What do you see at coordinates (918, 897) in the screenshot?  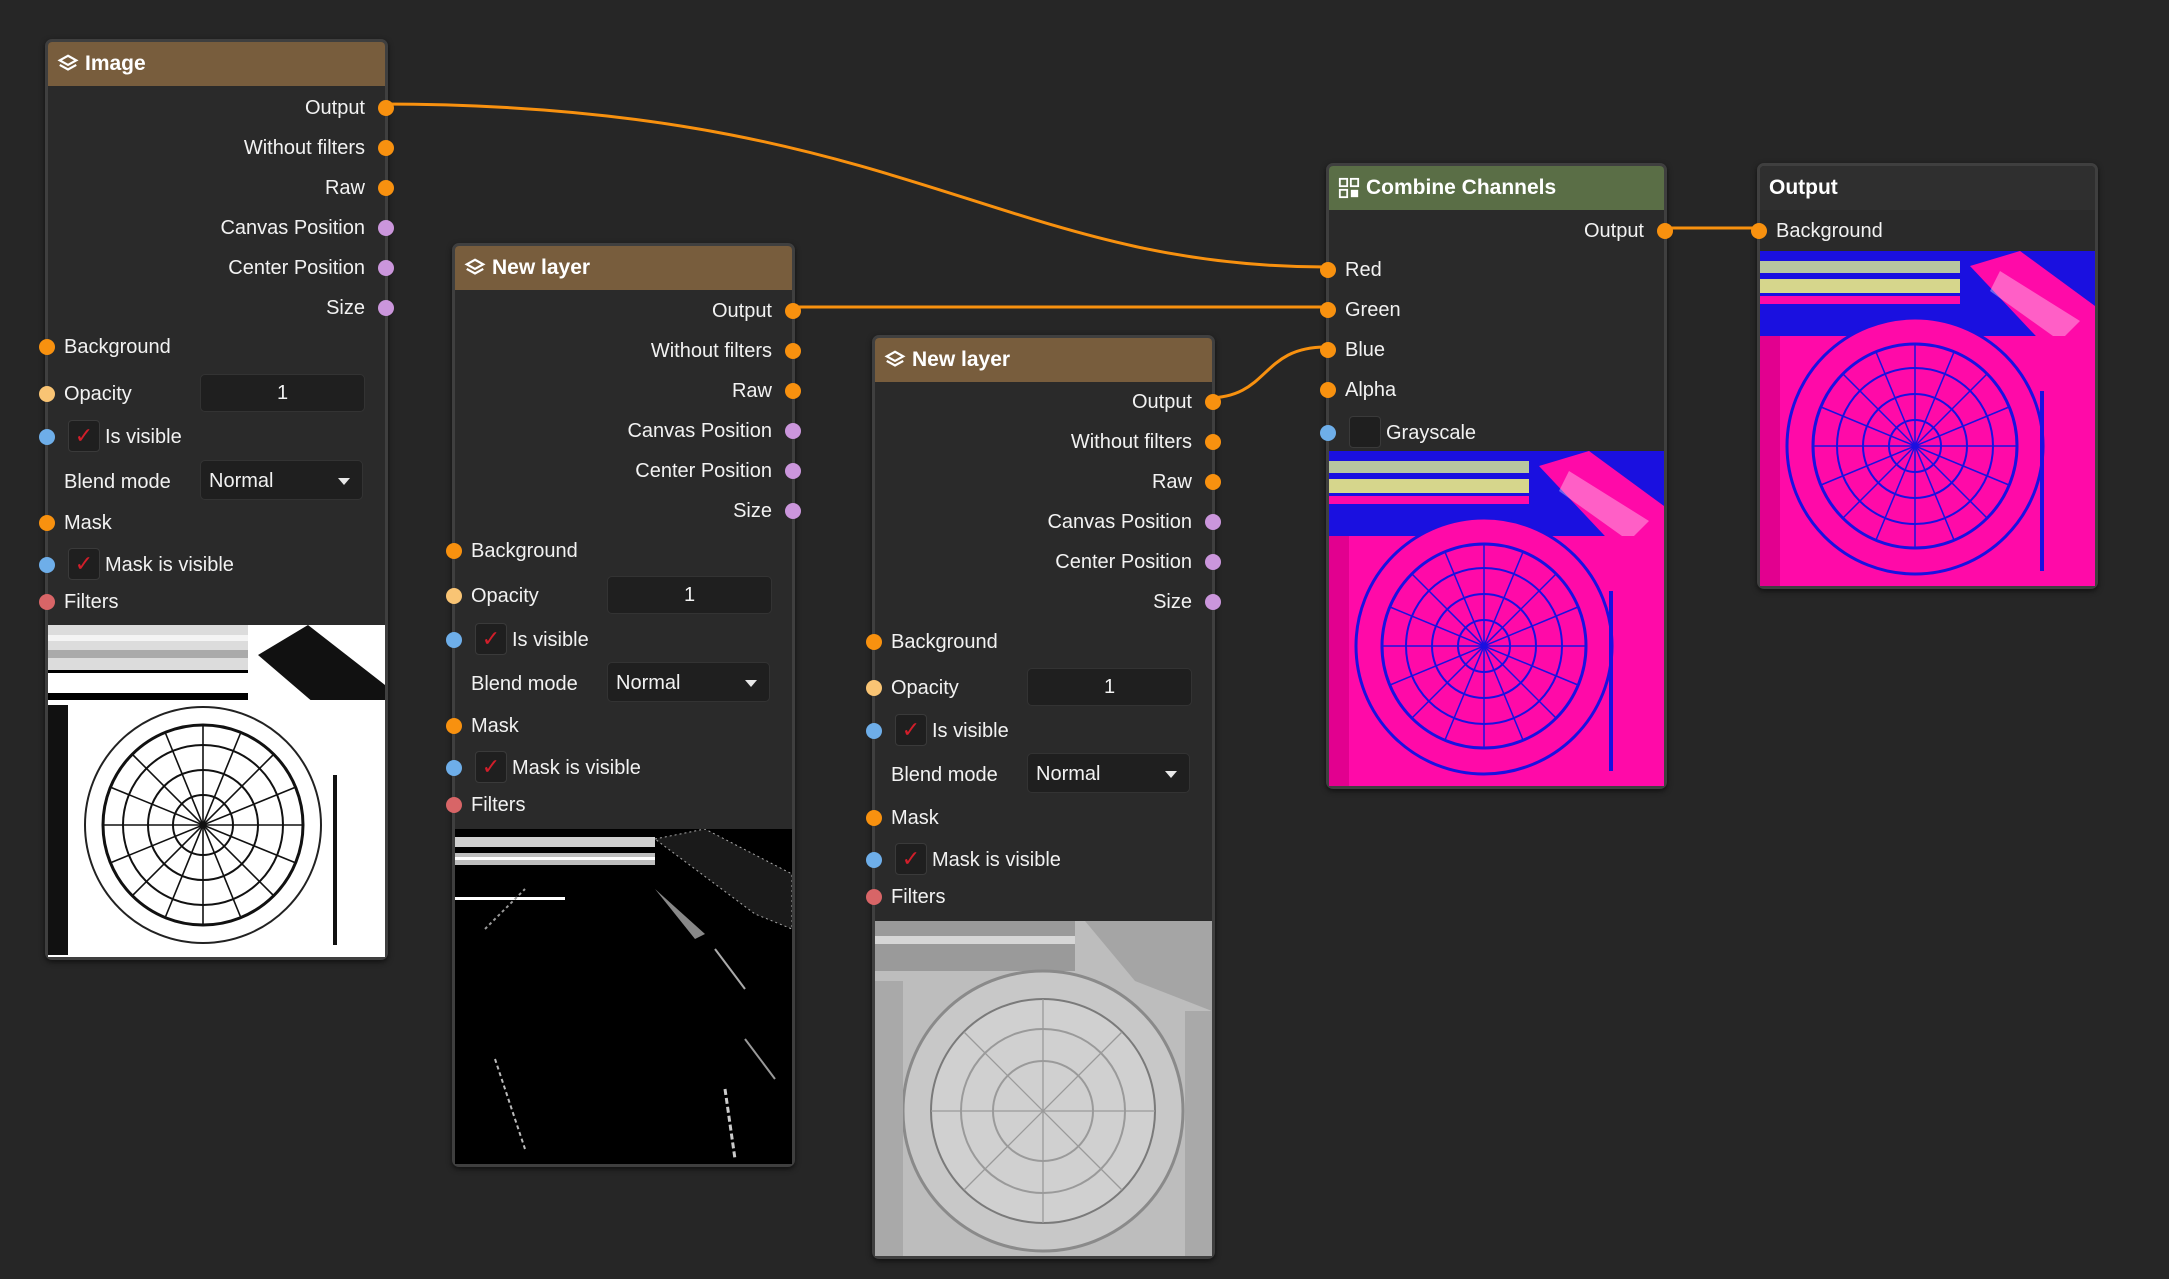 I see `filters-label: Filters` at bounding box center [918, 897].